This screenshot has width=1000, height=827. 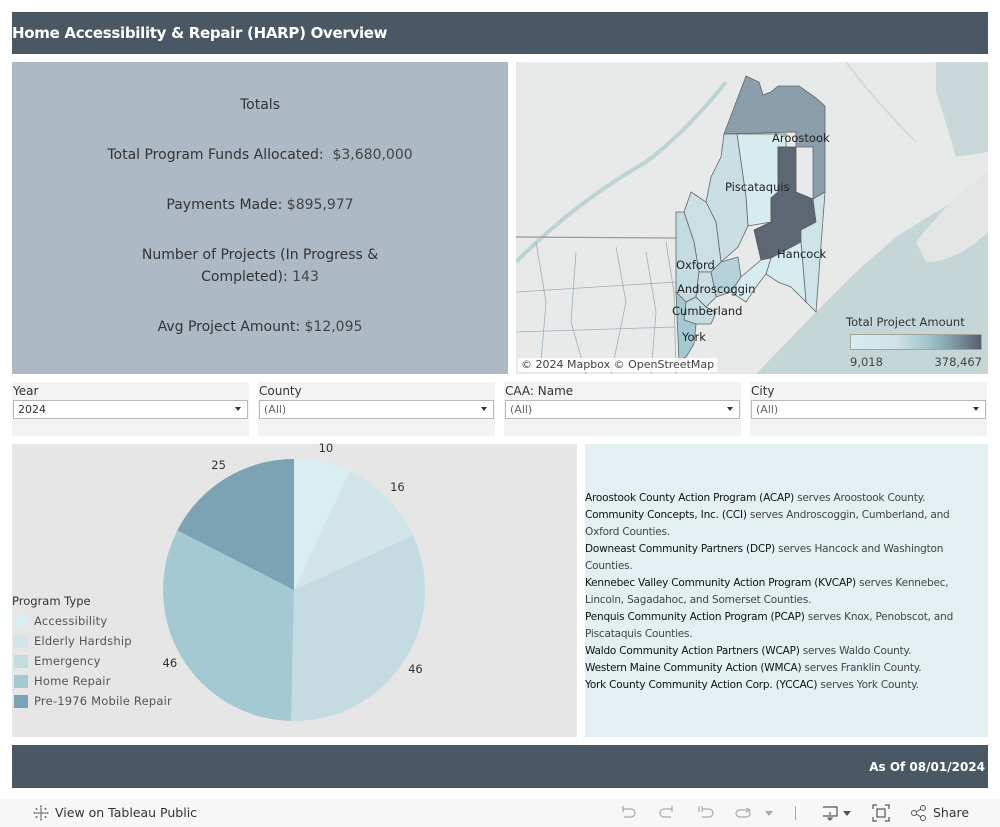 I want to click on filter-city-value: (All), so click(x=767, y=409).